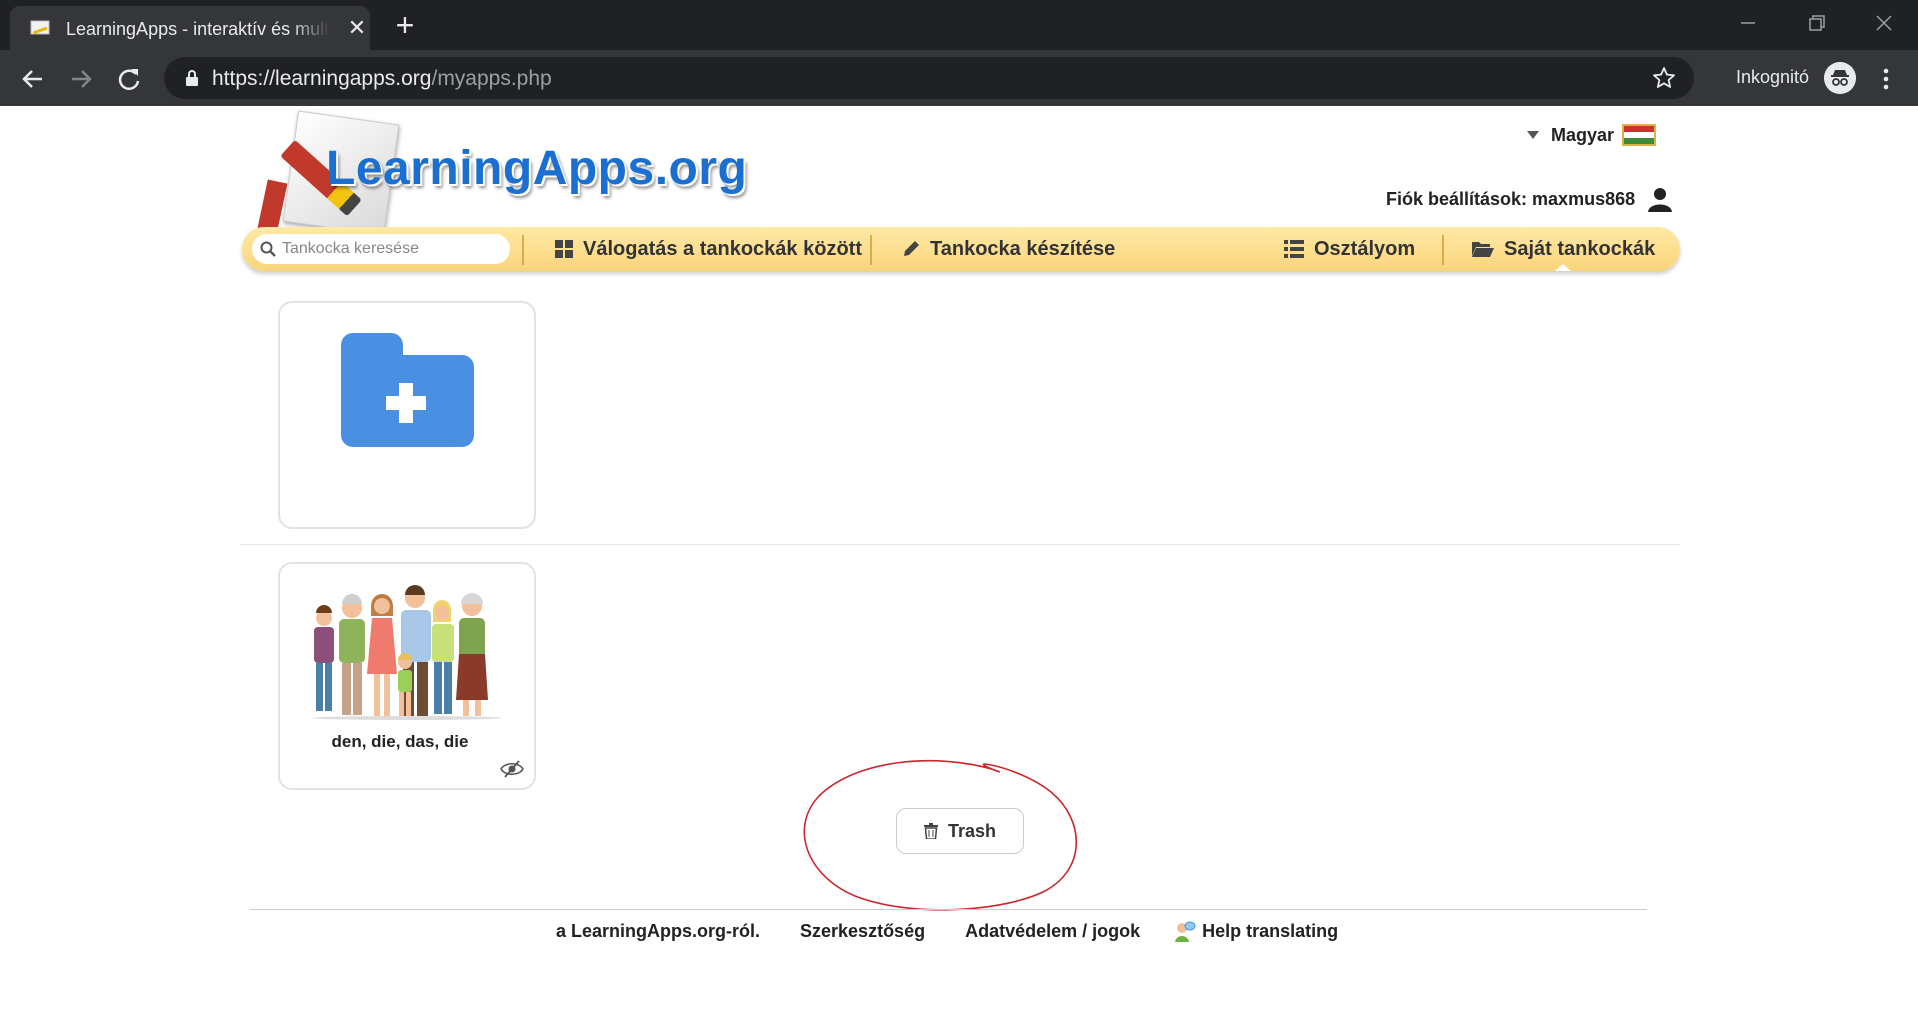 Image resolution: width=1918 pixels, height=1014 pixels. What do you see at coordinates (40, 27) in the screenshot?
I see `learningapps-favicon-icon` at bounding box center [40, 27].